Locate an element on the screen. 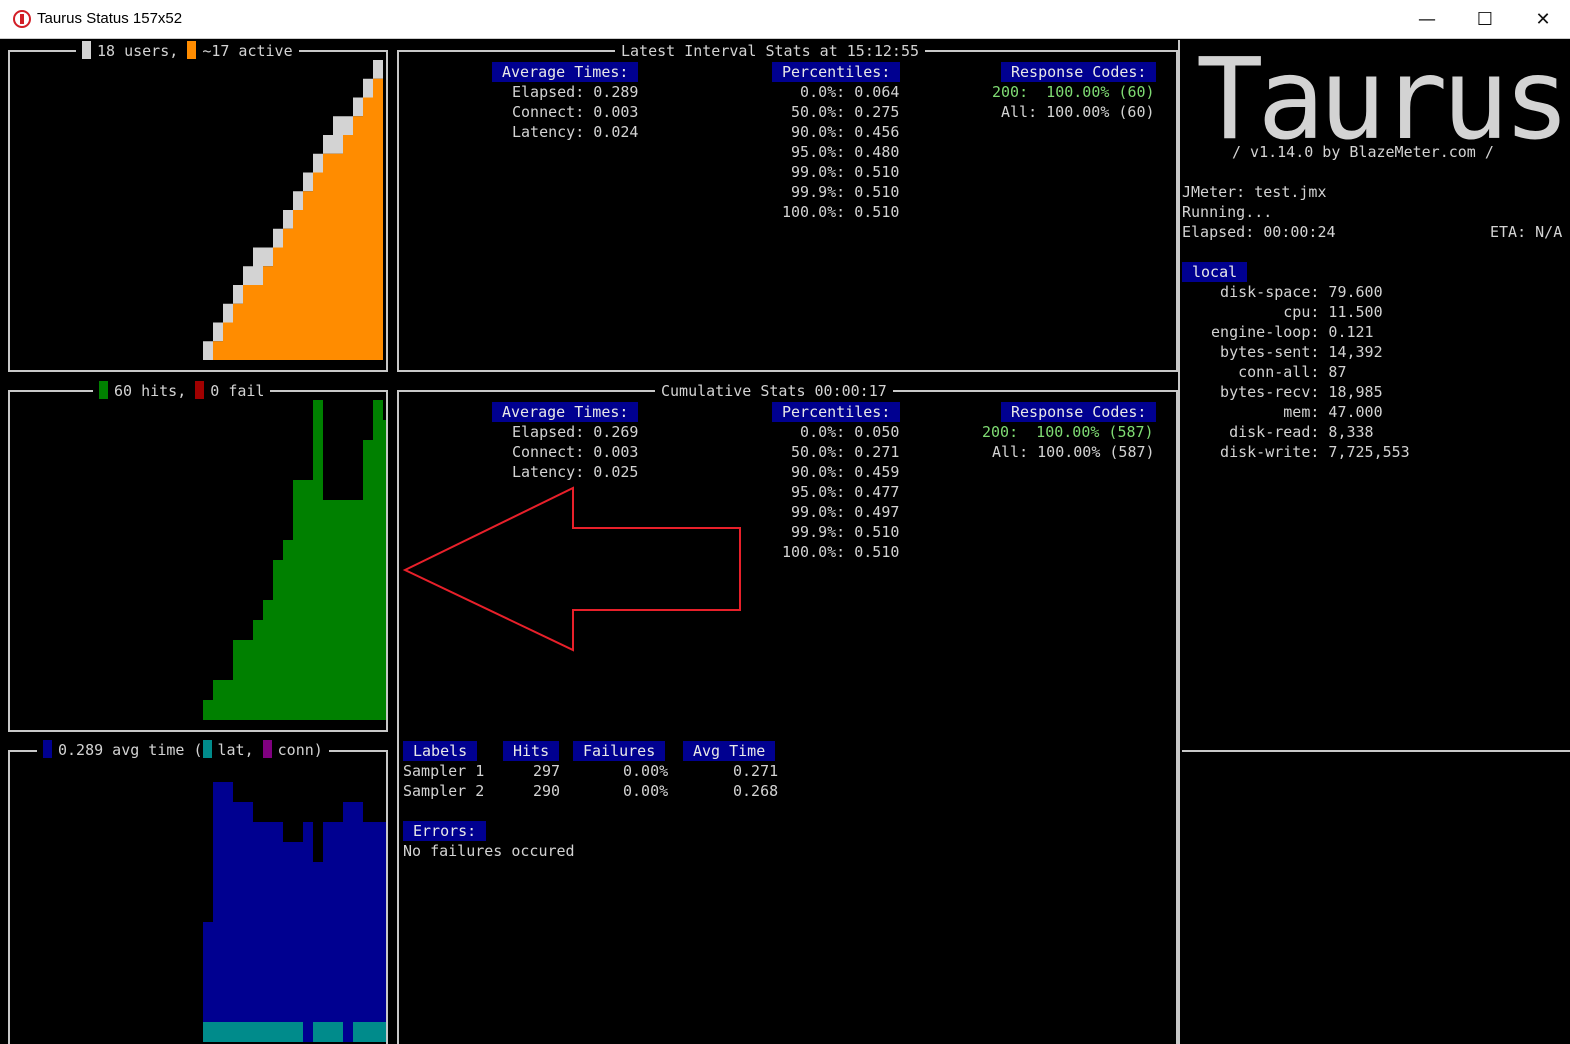 The image size is (1570, 1044). cum-avg-times-header: Average Times: is located at coordinates (565, 412).